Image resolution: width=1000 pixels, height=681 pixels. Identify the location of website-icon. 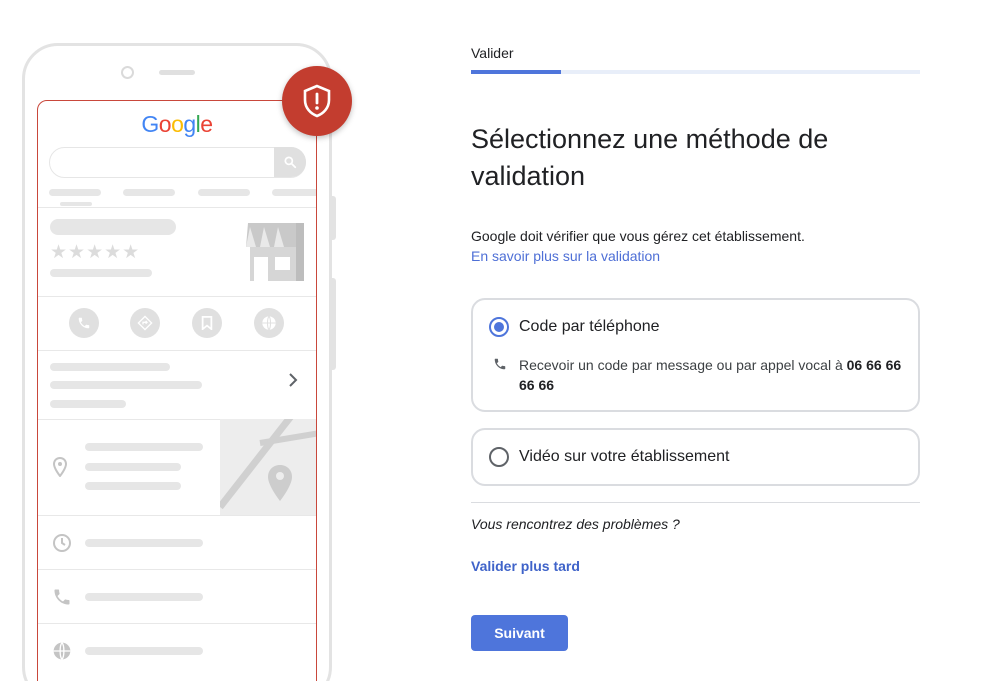
(269, 323).